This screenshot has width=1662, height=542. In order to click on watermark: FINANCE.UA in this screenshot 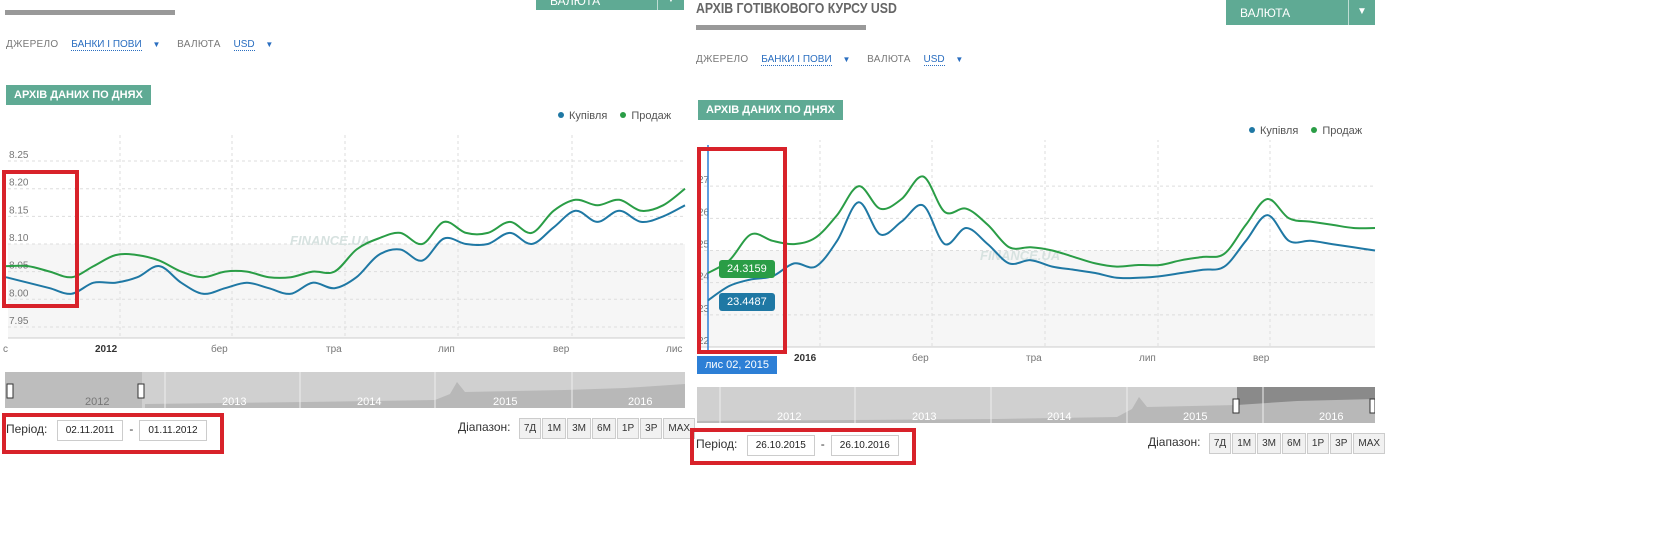, I will do `click(330, 240)`.